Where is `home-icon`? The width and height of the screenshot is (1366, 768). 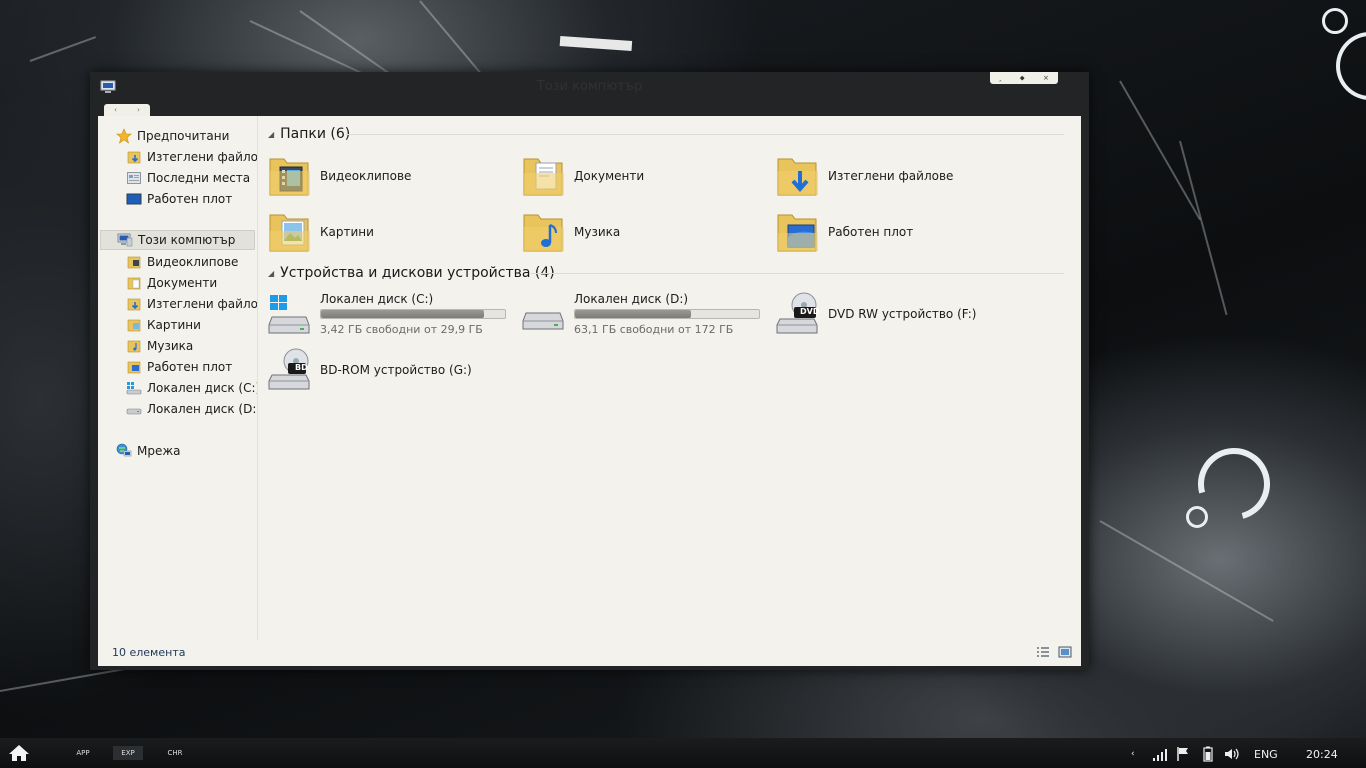
home-icon is located at coordinates (19, 753).